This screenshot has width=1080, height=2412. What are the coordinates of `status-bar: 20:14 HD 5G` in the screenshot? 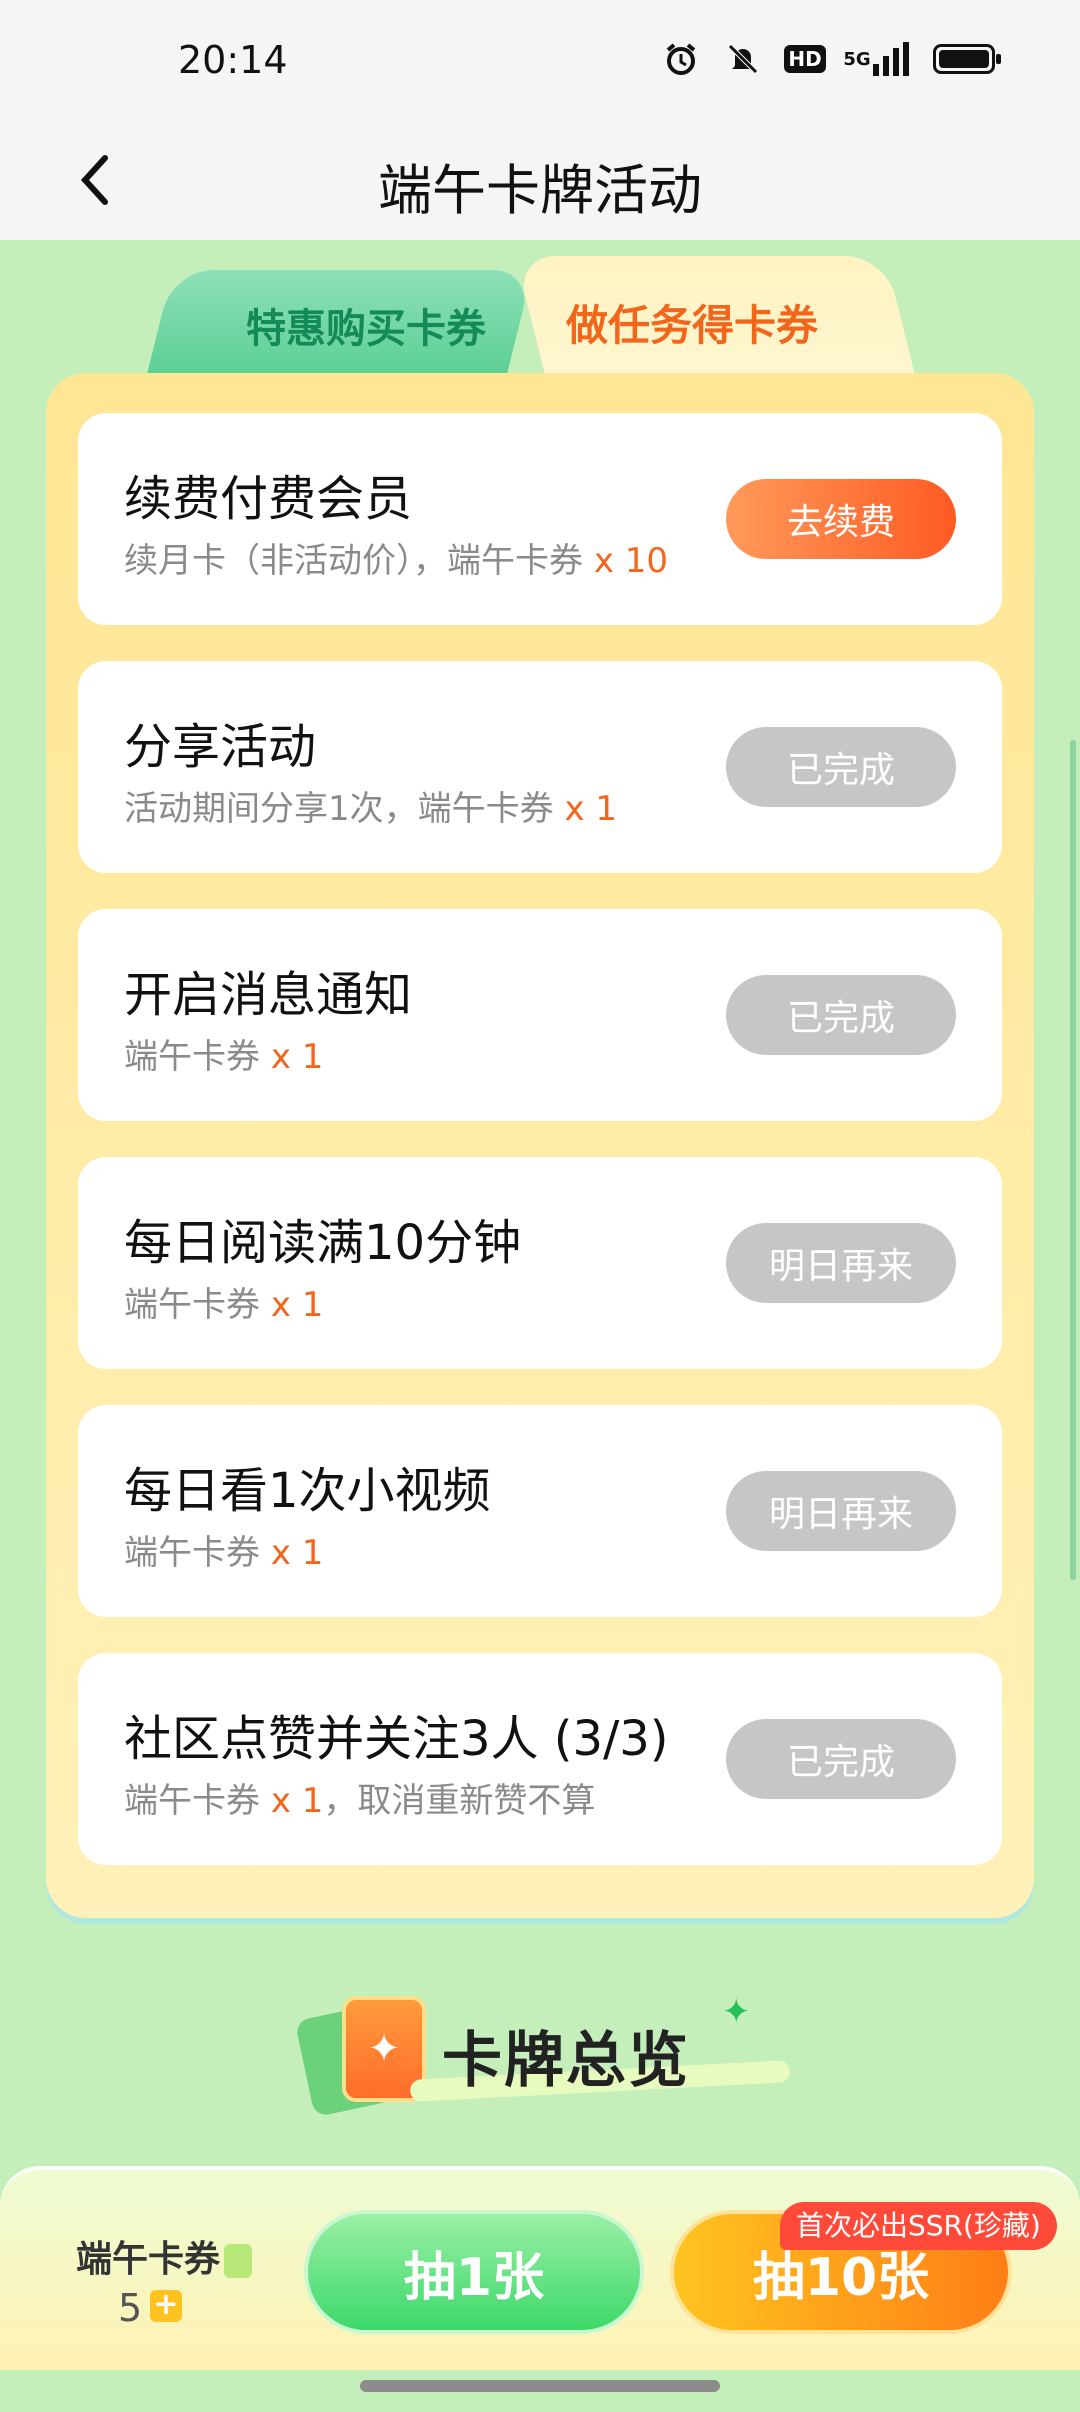 It's located at (540, 60).